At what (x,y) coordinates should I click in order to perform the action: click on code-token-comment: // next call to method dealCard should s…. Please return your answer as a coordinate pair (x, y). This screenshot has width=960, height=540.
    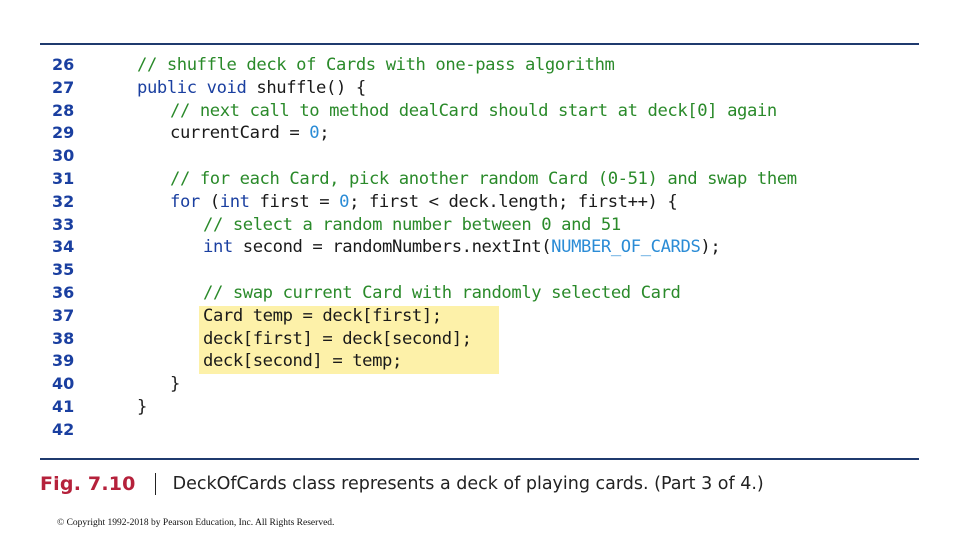
    Looking at the image, I should click on (473, 110).